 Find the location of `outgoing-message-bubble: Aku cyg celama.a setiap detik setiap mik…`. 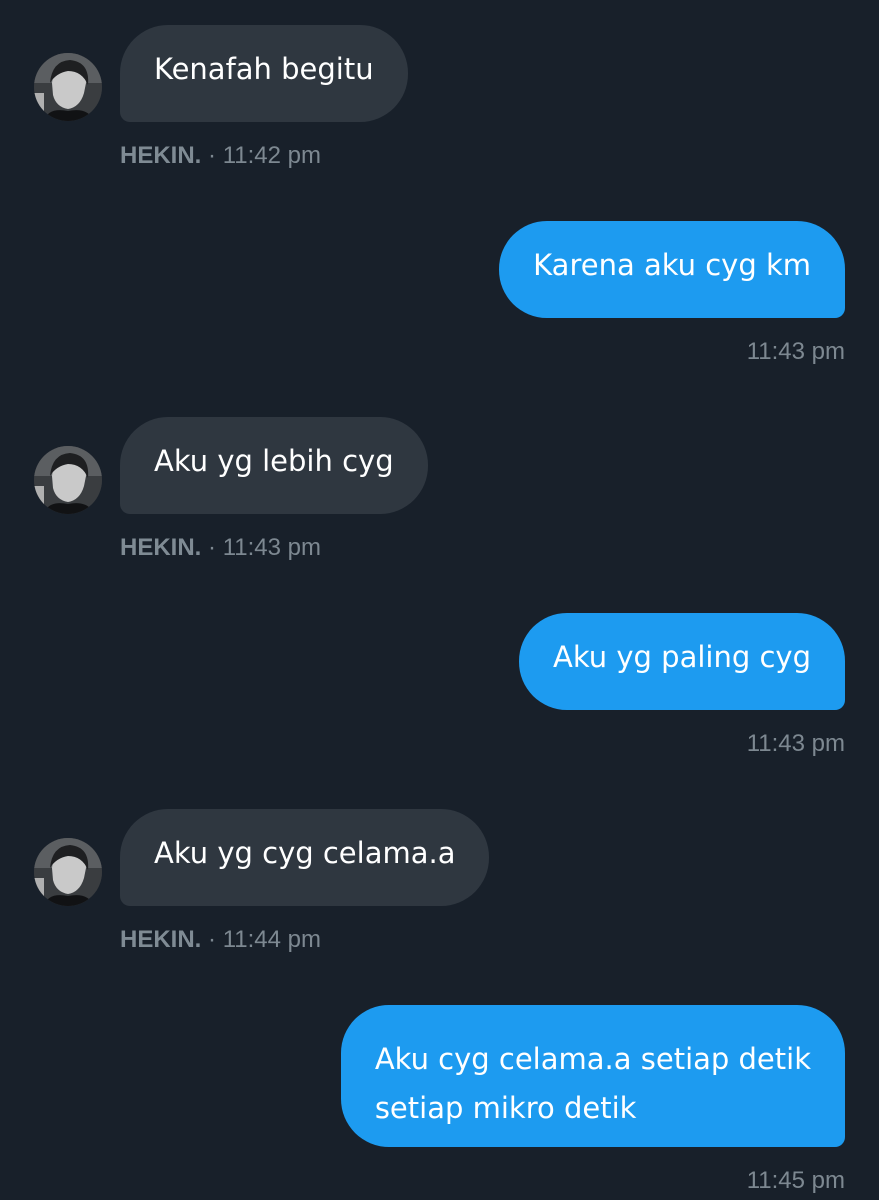

outgoing-message-bubble: Aku cyg celama.a setiap detik setiap mik… is located at coordinates (592, 1076).